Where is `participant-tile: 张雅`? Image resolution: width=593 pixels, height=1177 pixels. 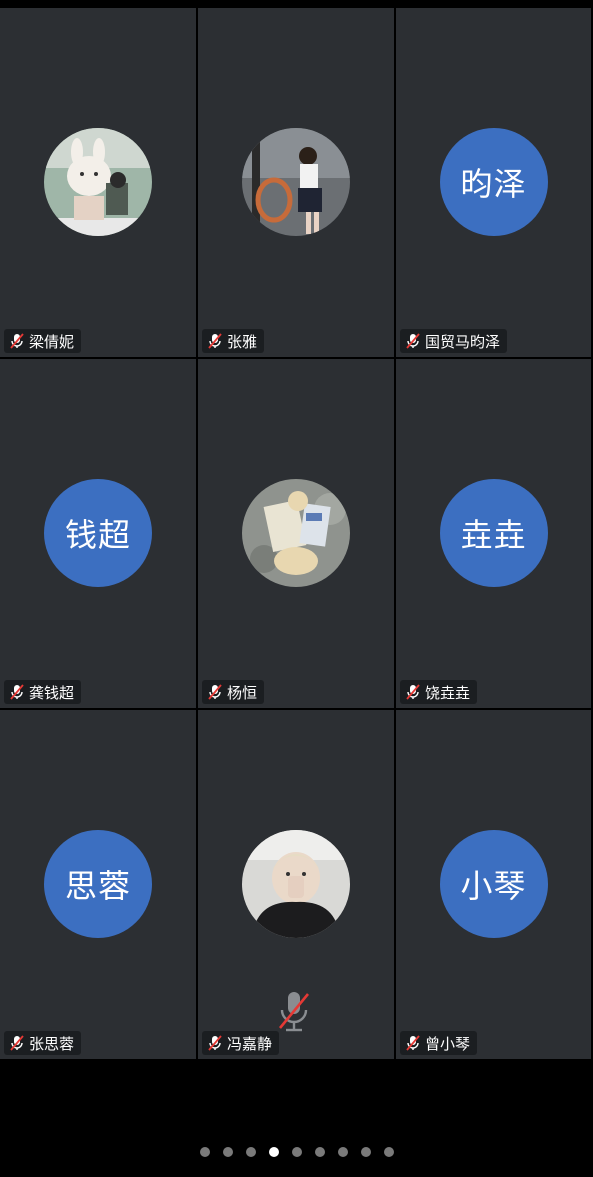
participant-tile: 张雅 is located at coordinates (296, 182).